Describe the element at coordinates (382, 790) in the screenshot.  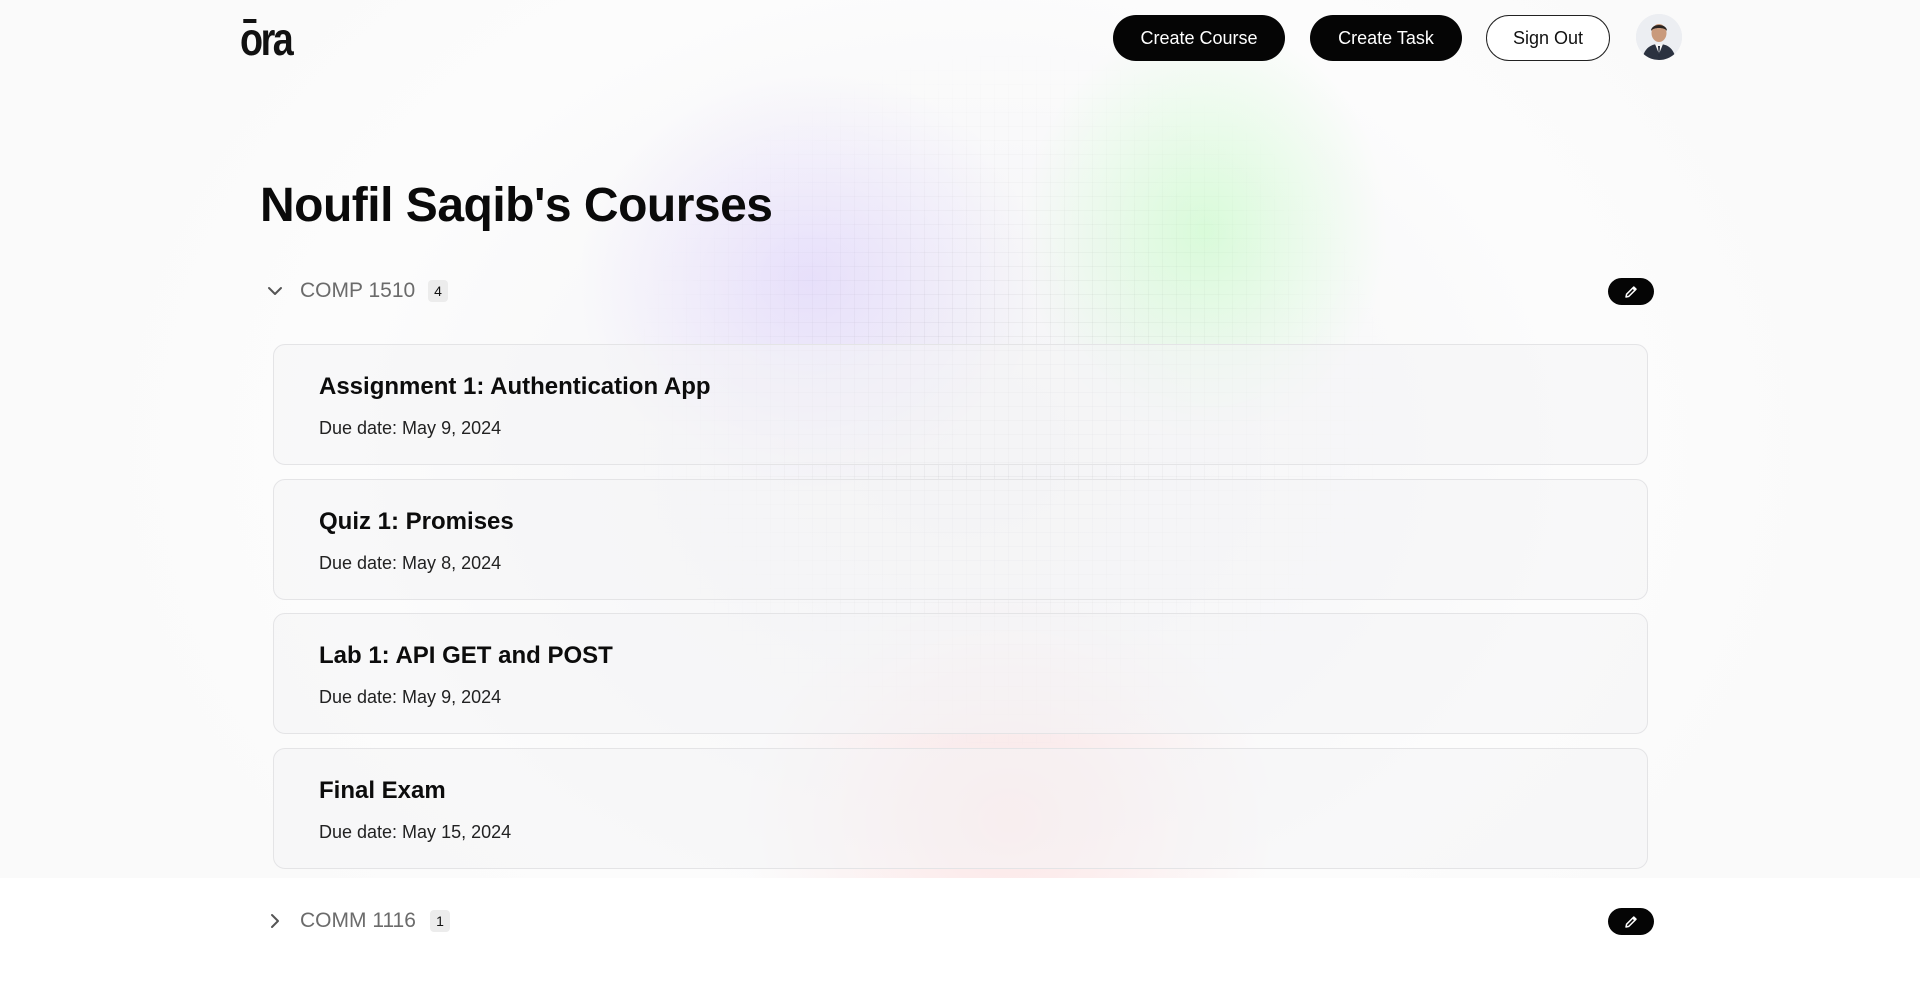
I see `task-title: Final Exam` at that location.